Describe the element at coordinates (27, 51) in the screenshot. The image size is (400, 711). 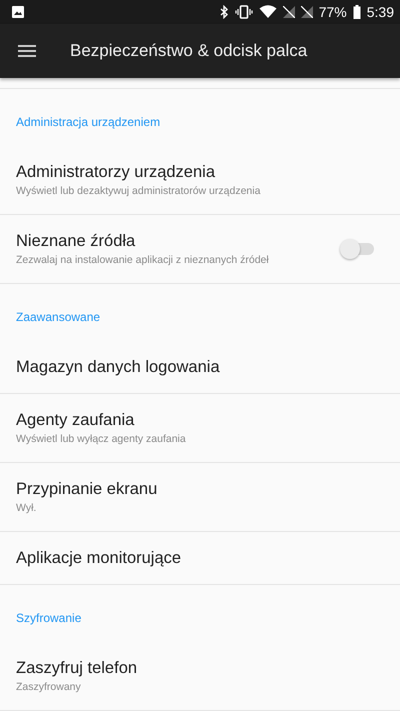
I see `menu-icon` at that location.